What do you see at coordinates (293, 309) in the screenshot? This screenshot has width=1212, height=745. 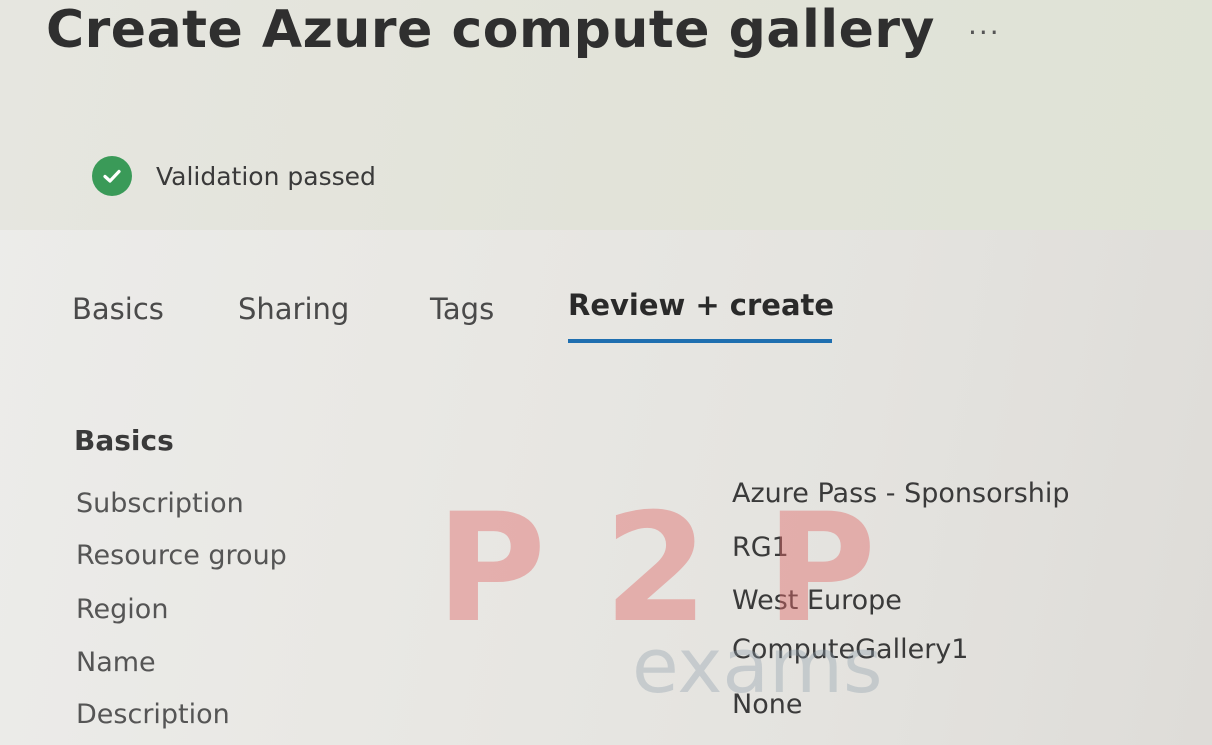 I see `tab-sharing: Sharing` at bounding box center [293, 309].